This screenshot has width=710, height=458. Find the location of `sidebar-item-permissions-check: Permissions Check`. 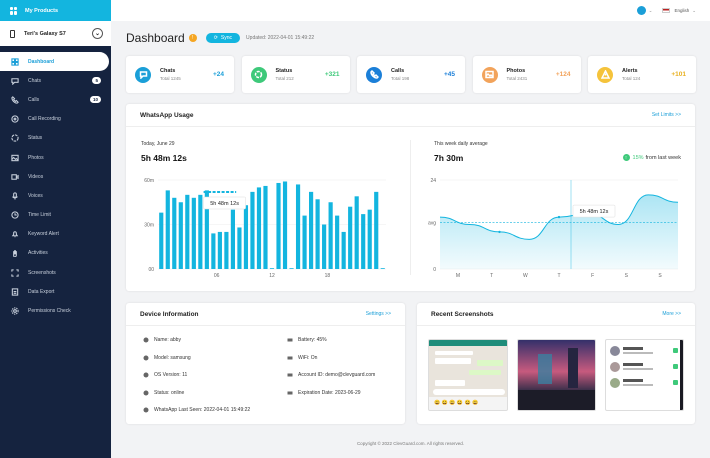

sidebar-item-permissions-check: Permissions Check is located at coordinates (55, 310).